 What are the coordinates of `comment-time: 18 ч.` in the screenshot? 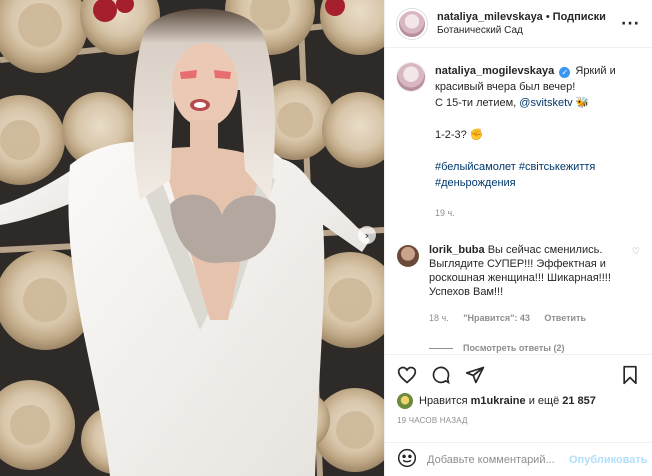 It's located at (439, 318).